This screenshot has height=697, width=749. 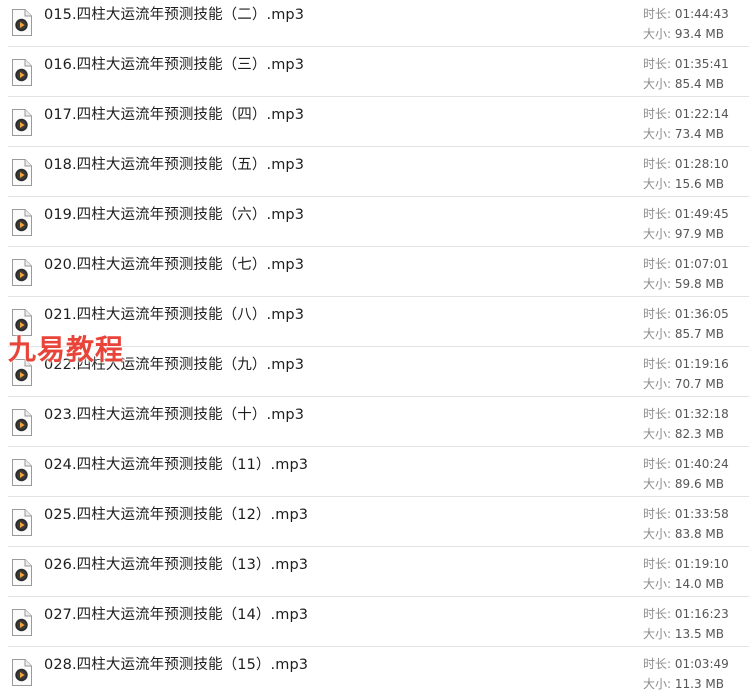 What do you see at coordinates (699, 534) in the screenshot?
I see `size-value: 83.8 MB` at bounding box center [699, 534].